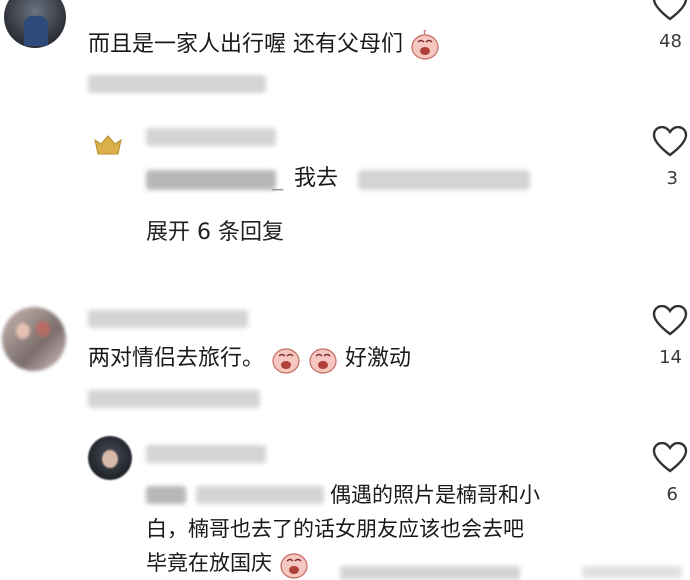 The height and width of the screenshot is (580, 690). What do you see at coordinates (168, 319) in the screenshot?
I see `comment-username` at bounding box center [168, 319].